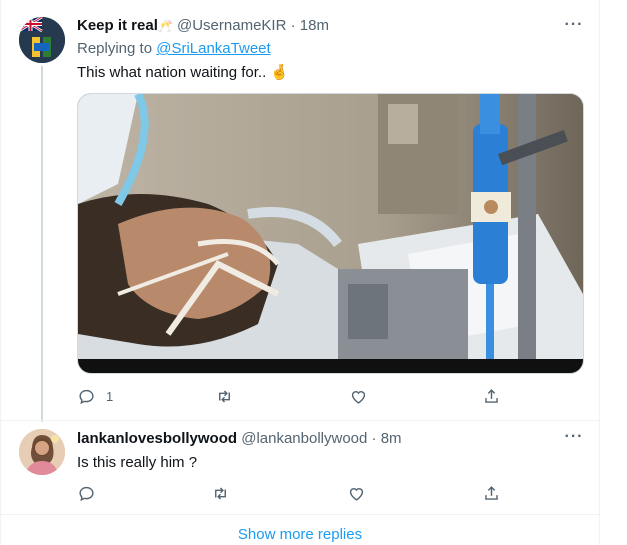 This screenshot has width=627, height=545. I want to click on display-name: Keep it real, so click(117, 25).